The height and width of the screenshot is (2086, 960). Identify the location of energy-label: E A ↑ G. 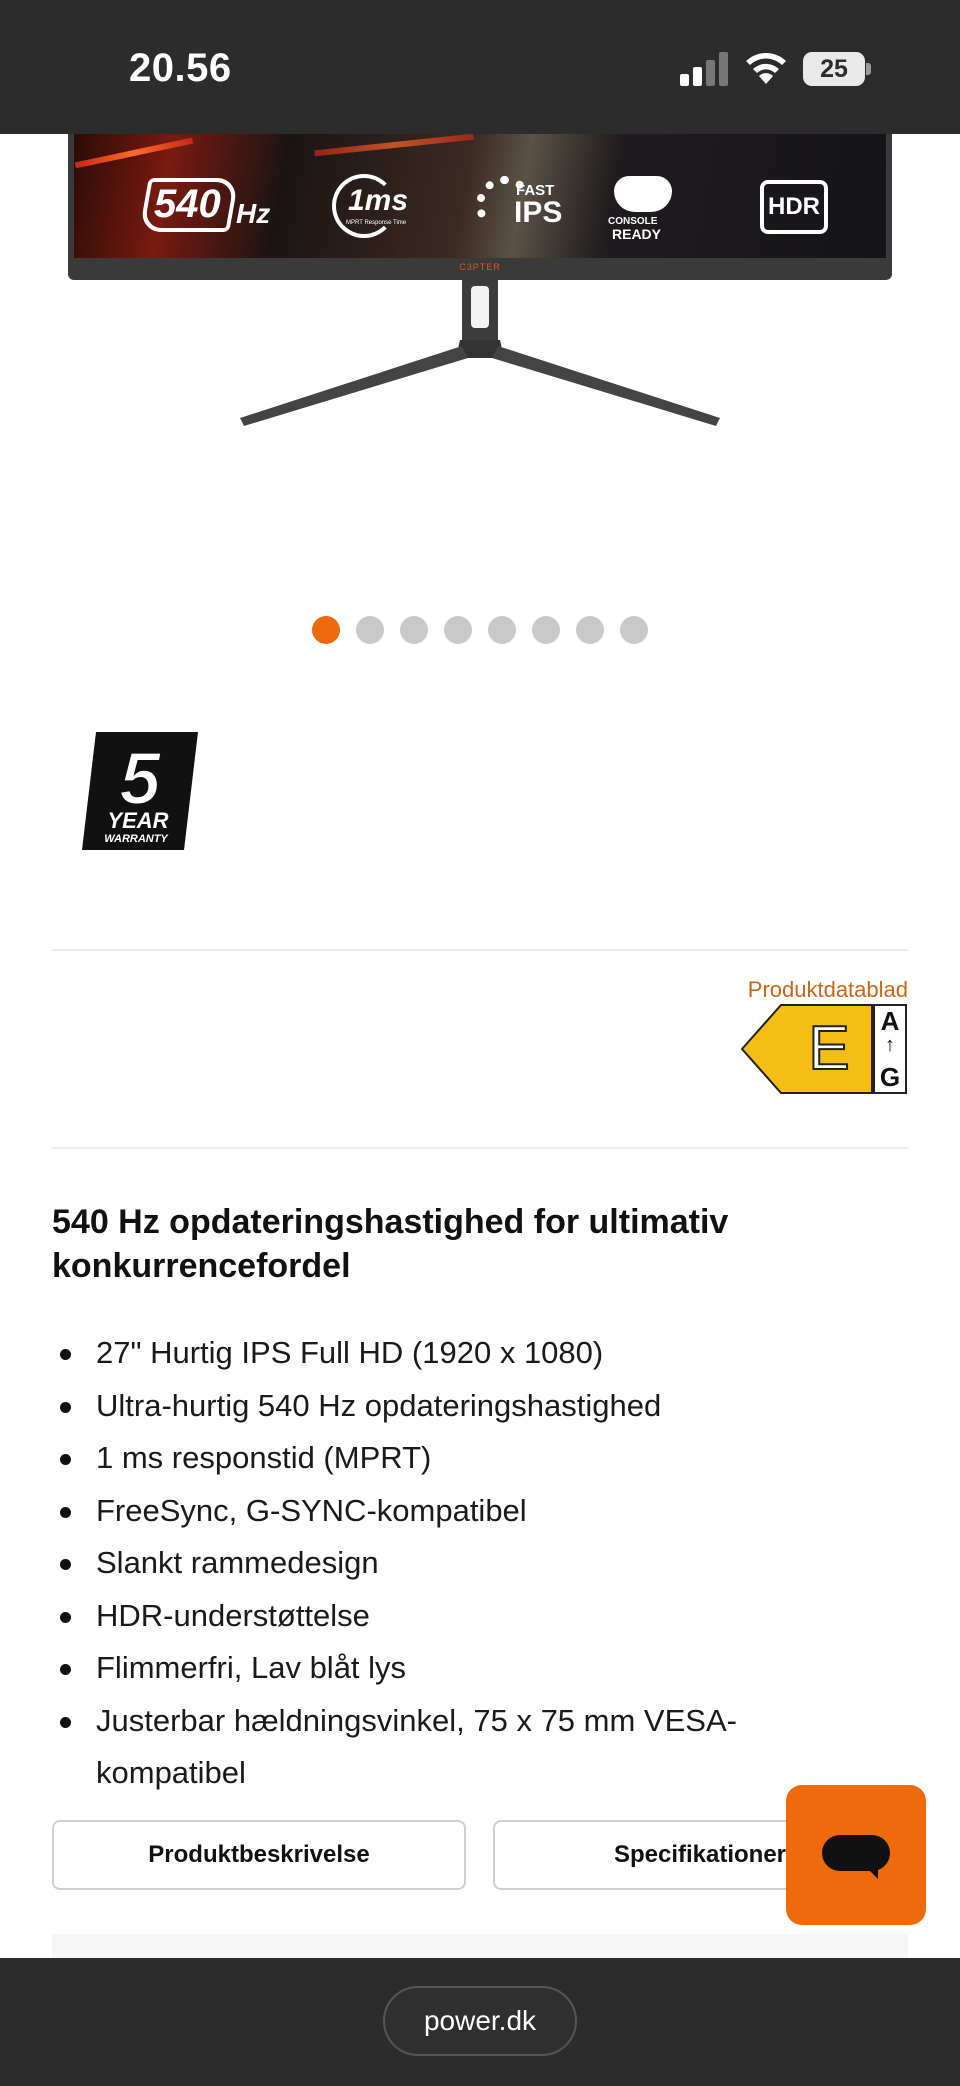
(824, 1049).